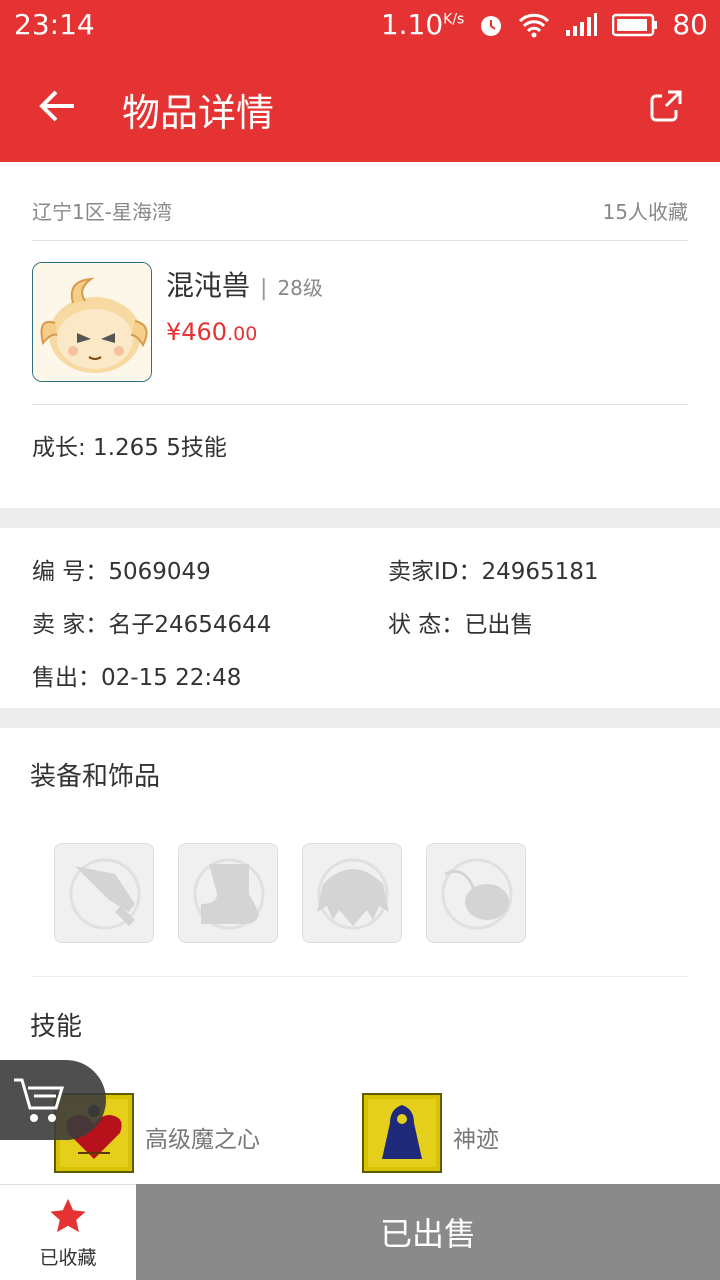 The width and height of the screenshot is (720, 1280). I want to click on armor-icon, so click(353, 894).